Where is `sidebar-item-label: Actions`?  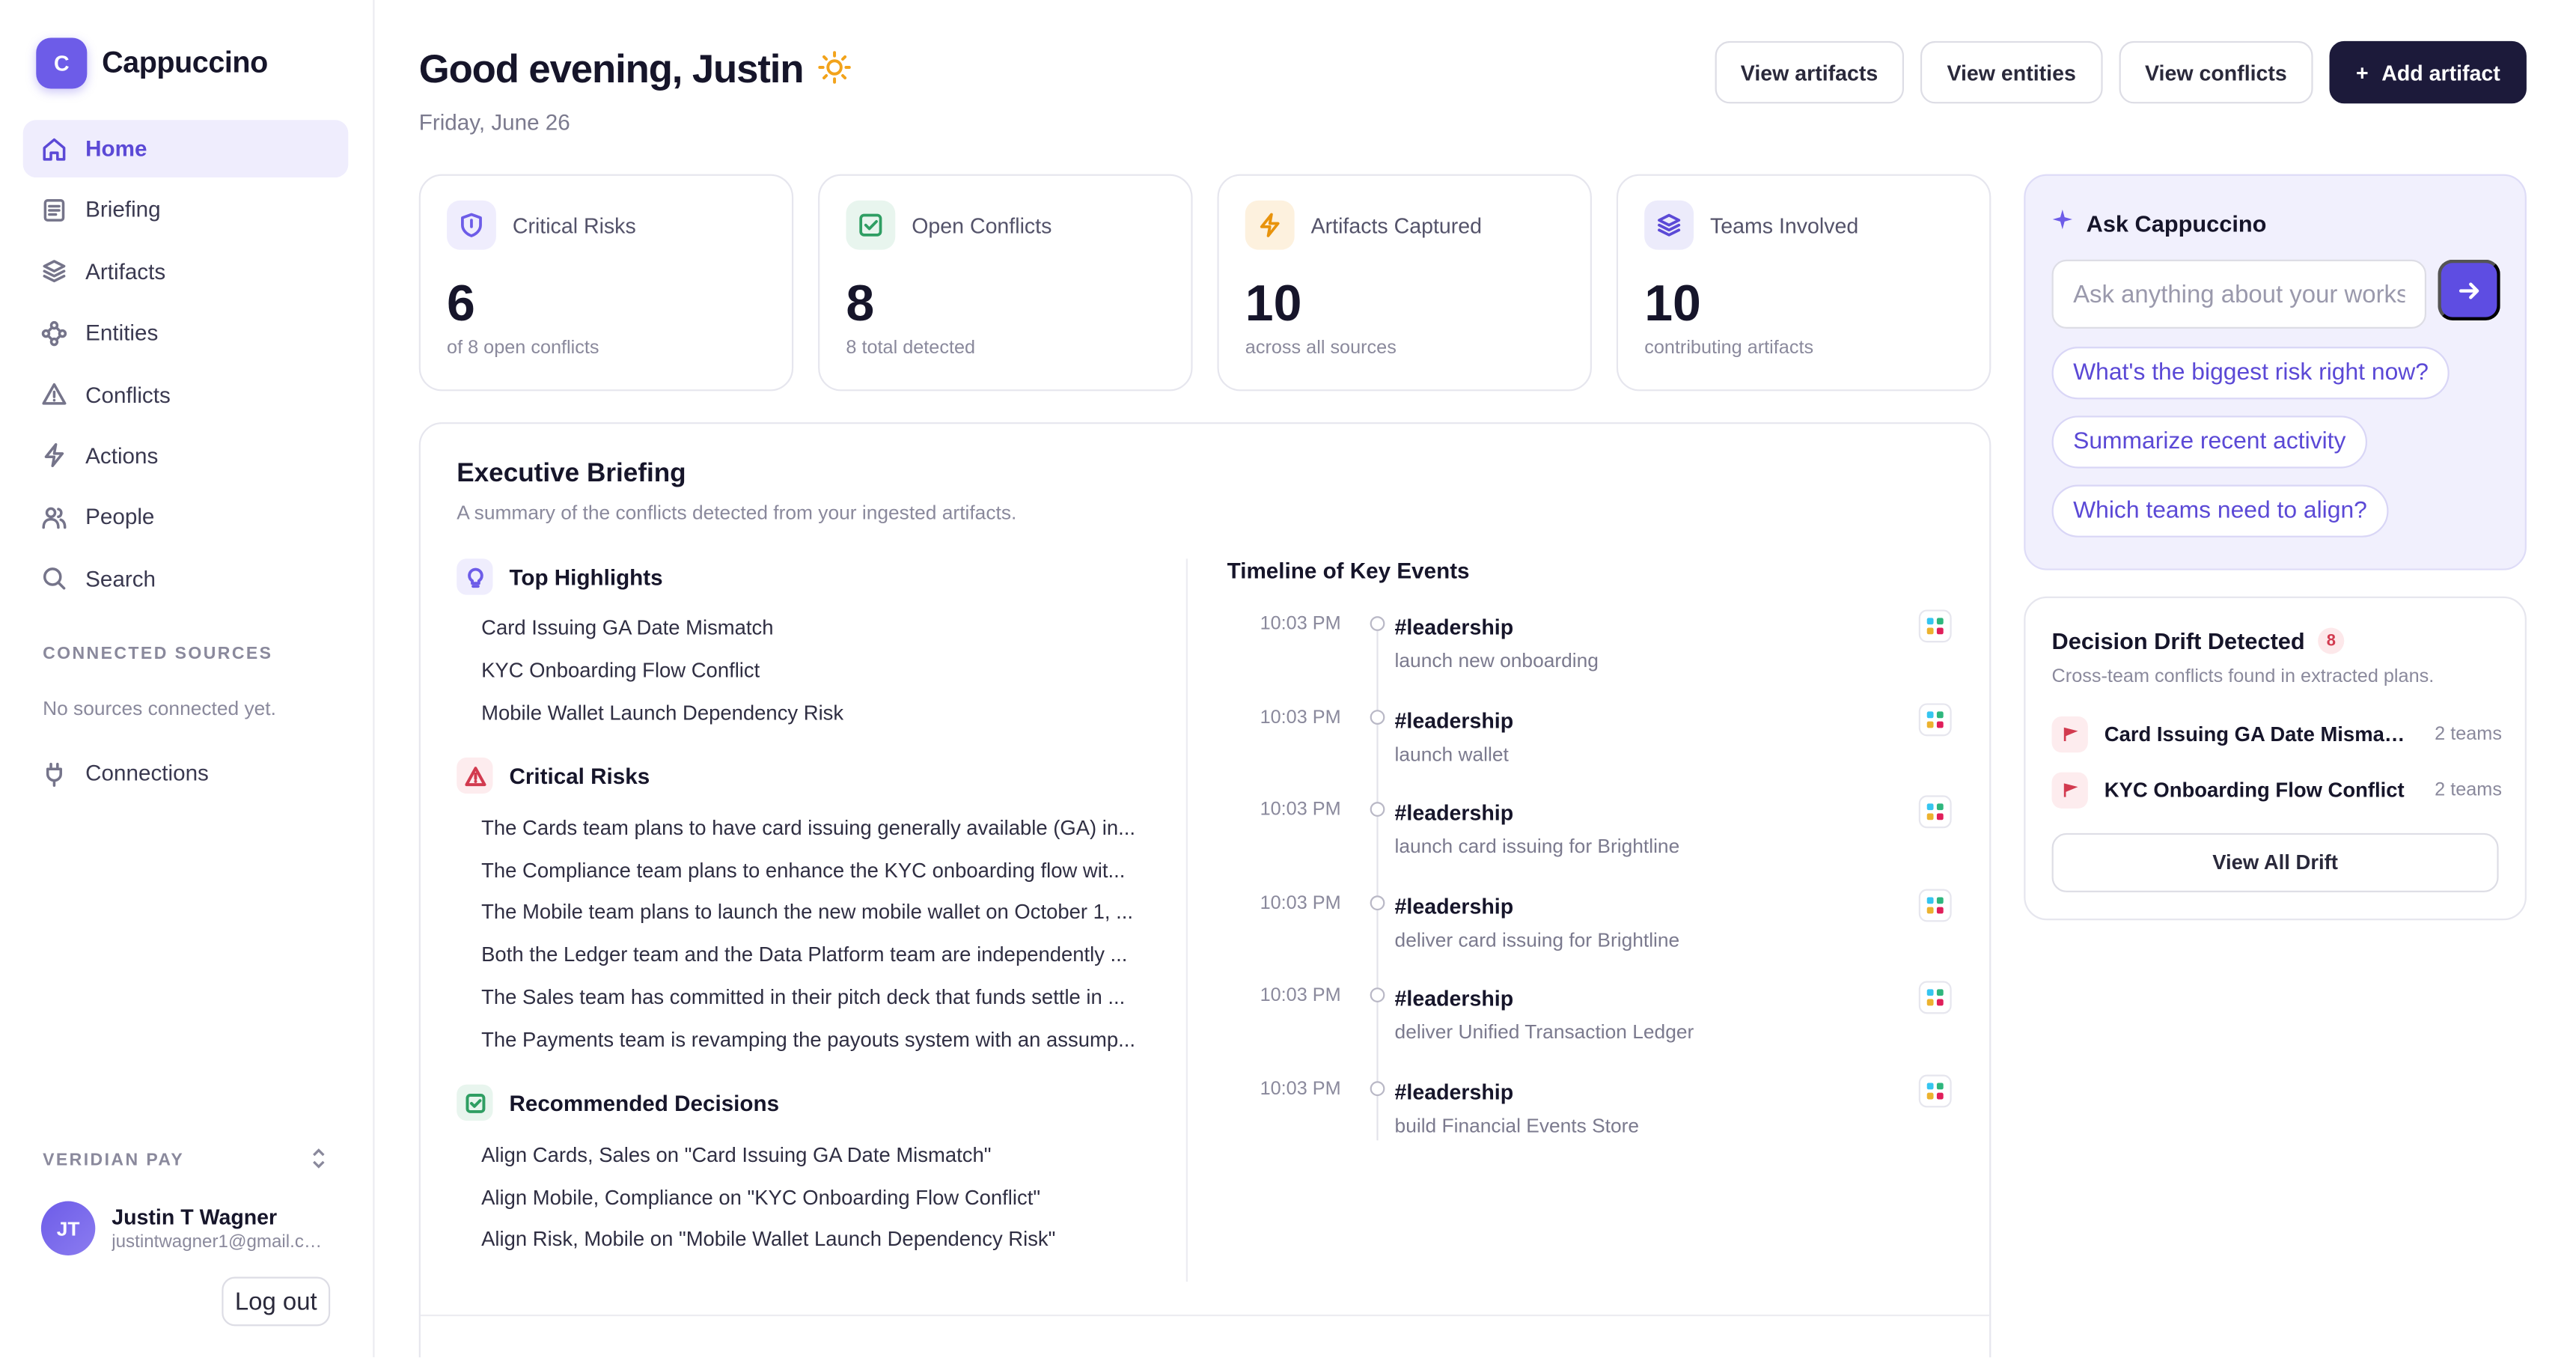
sidebar-item-label: Actions is located at coordinates (122, 456).